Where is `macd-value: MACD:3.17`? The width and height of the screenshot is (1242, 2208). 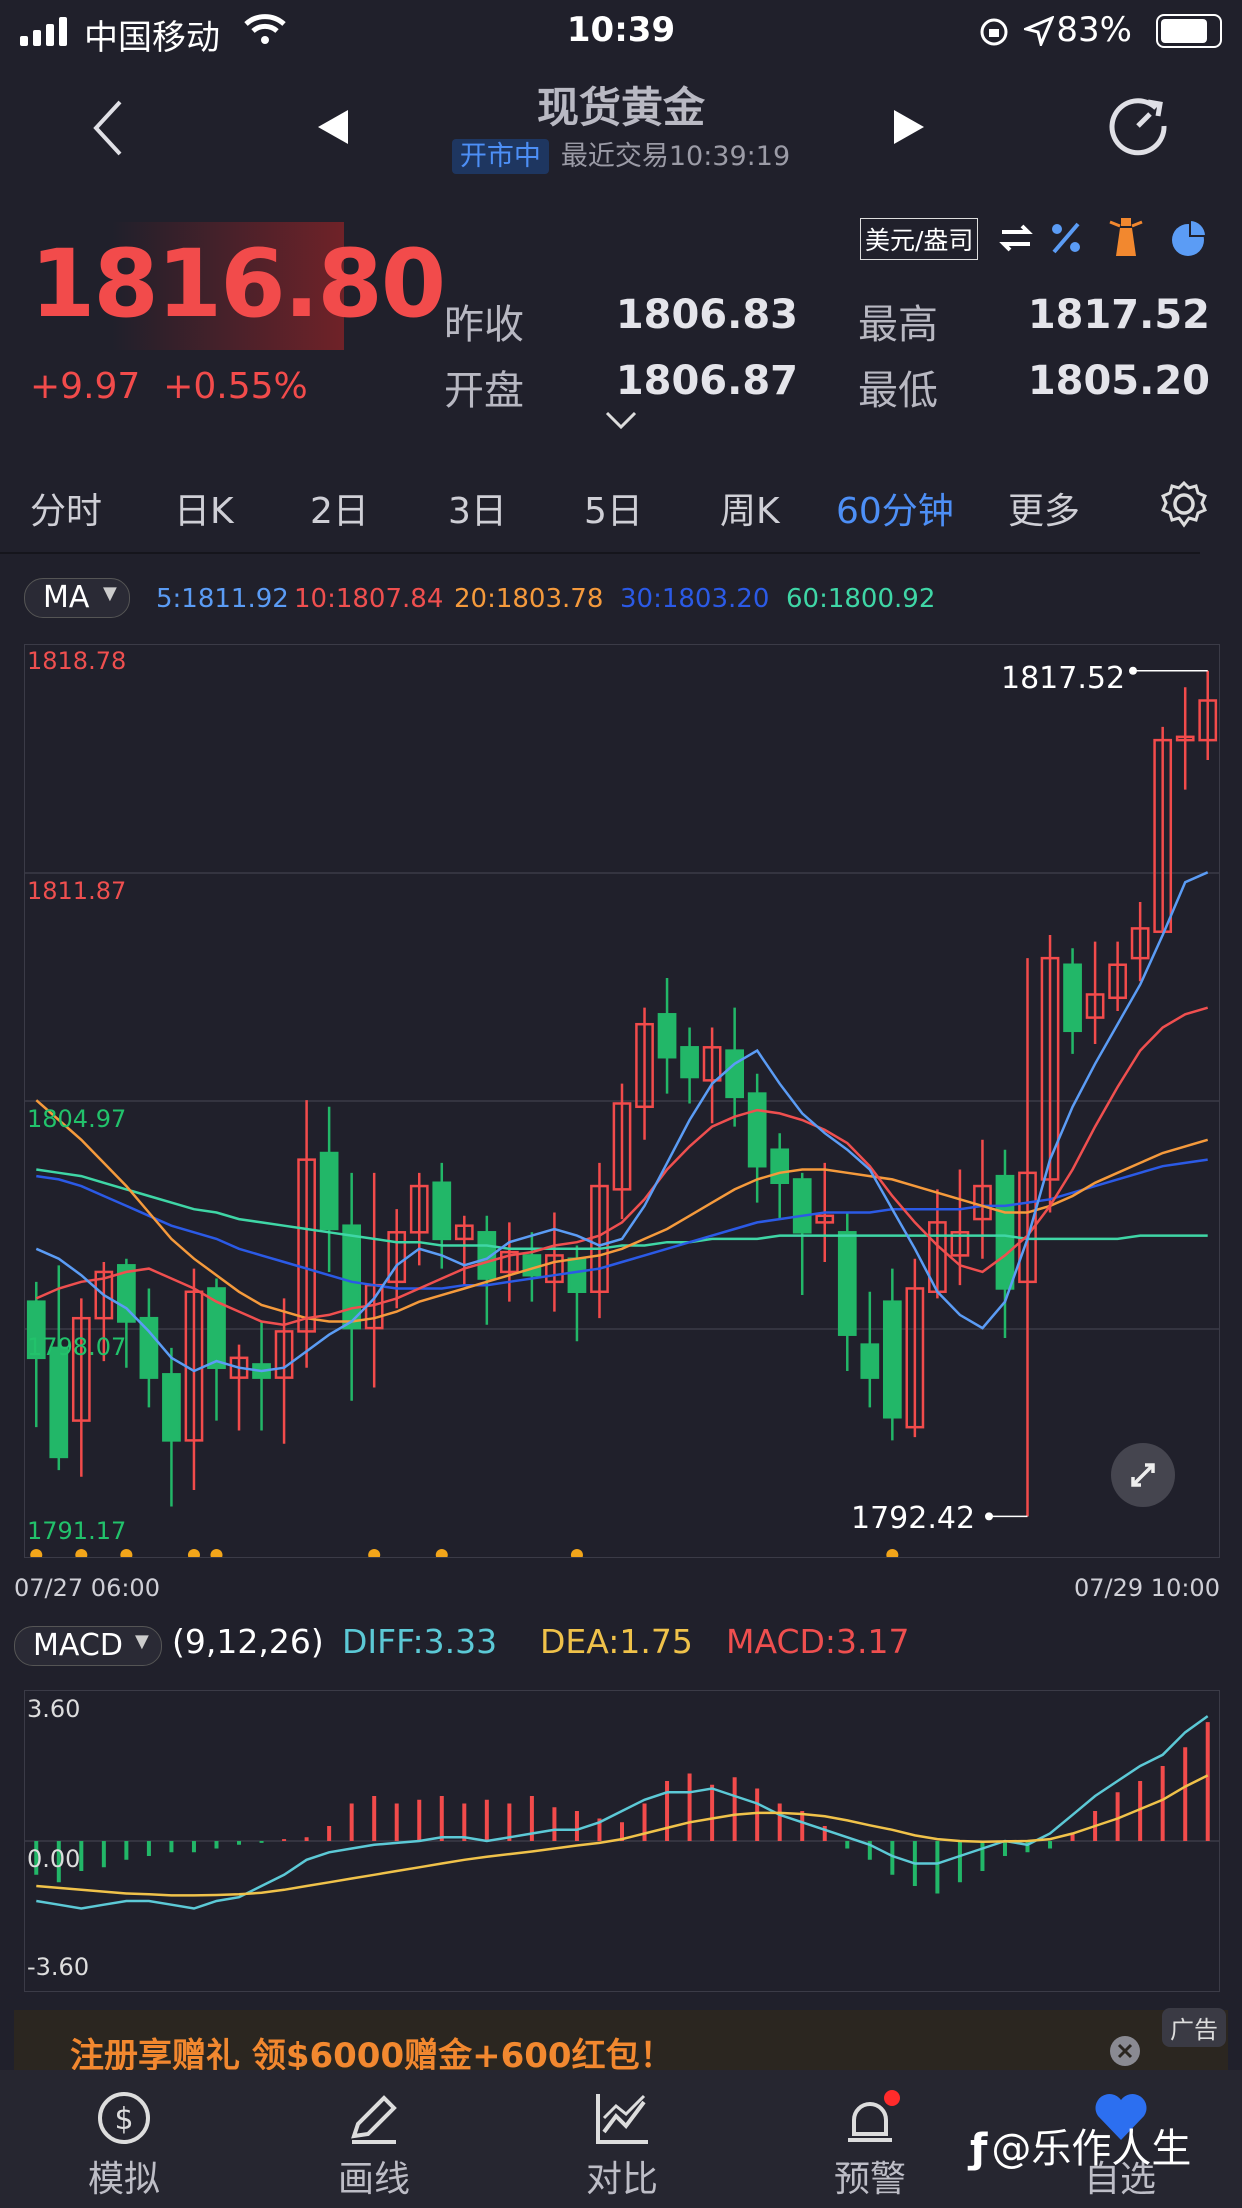
macd-value: MACD:3.17 is located at coordinates (818, 1641).